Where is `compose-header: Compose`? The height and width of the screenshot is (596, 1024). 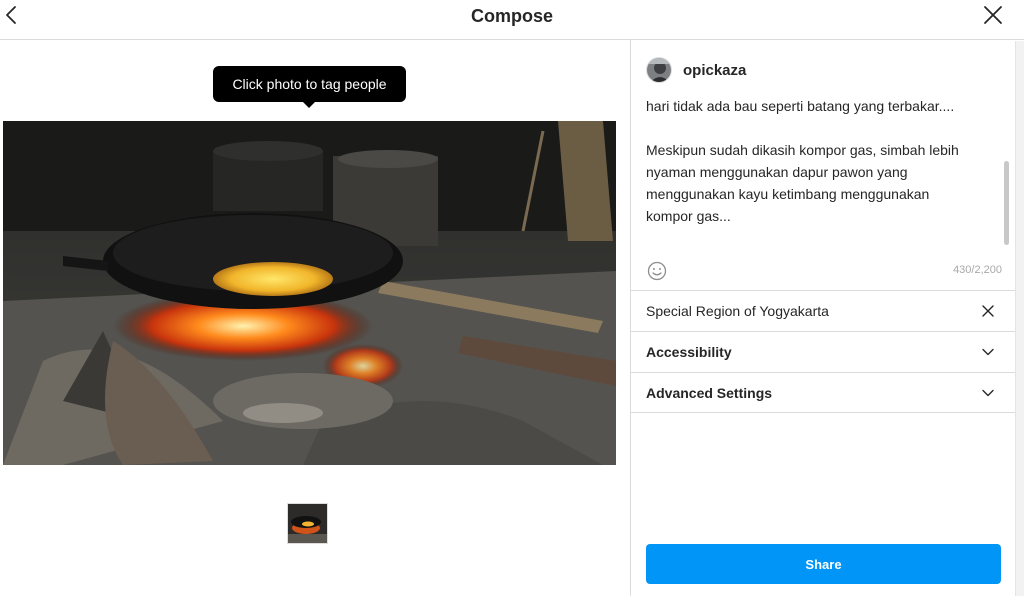
compose-header: Compose is located at coordinates (512, 20).